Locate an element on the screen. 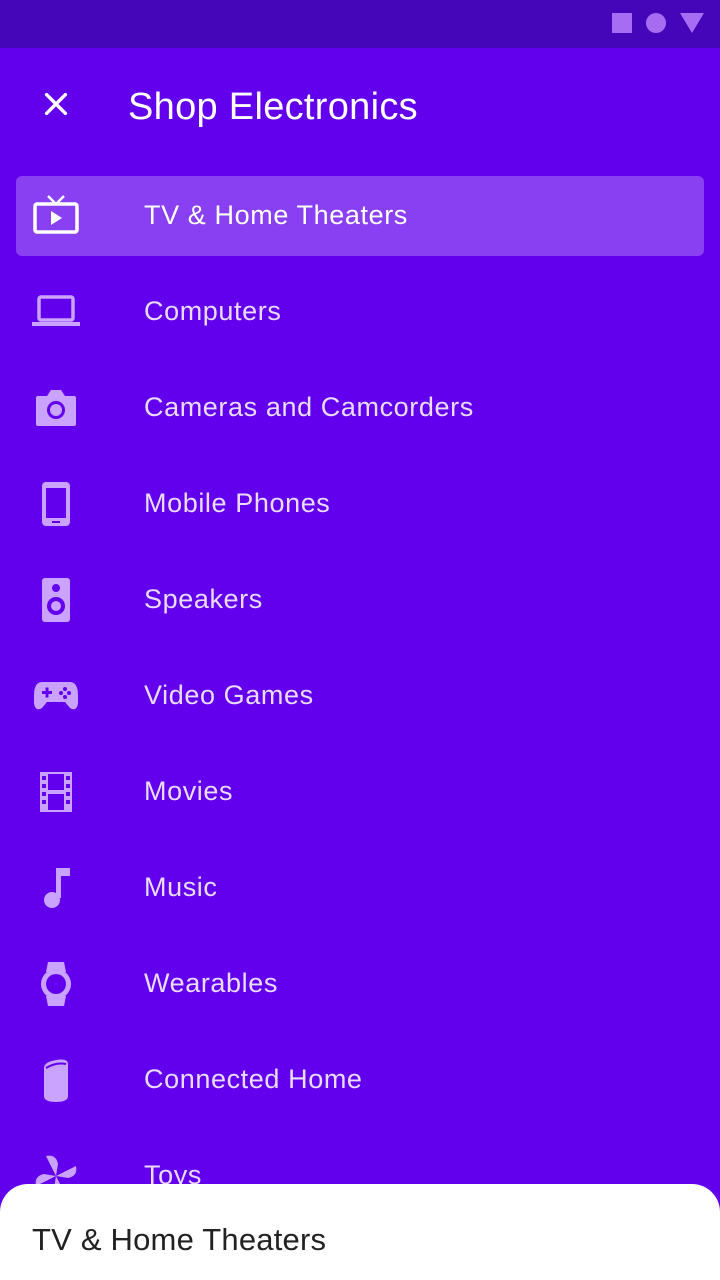  menu-item-tv-home-theaters: TV & Home Theaters is located at coordinates (360, 216).